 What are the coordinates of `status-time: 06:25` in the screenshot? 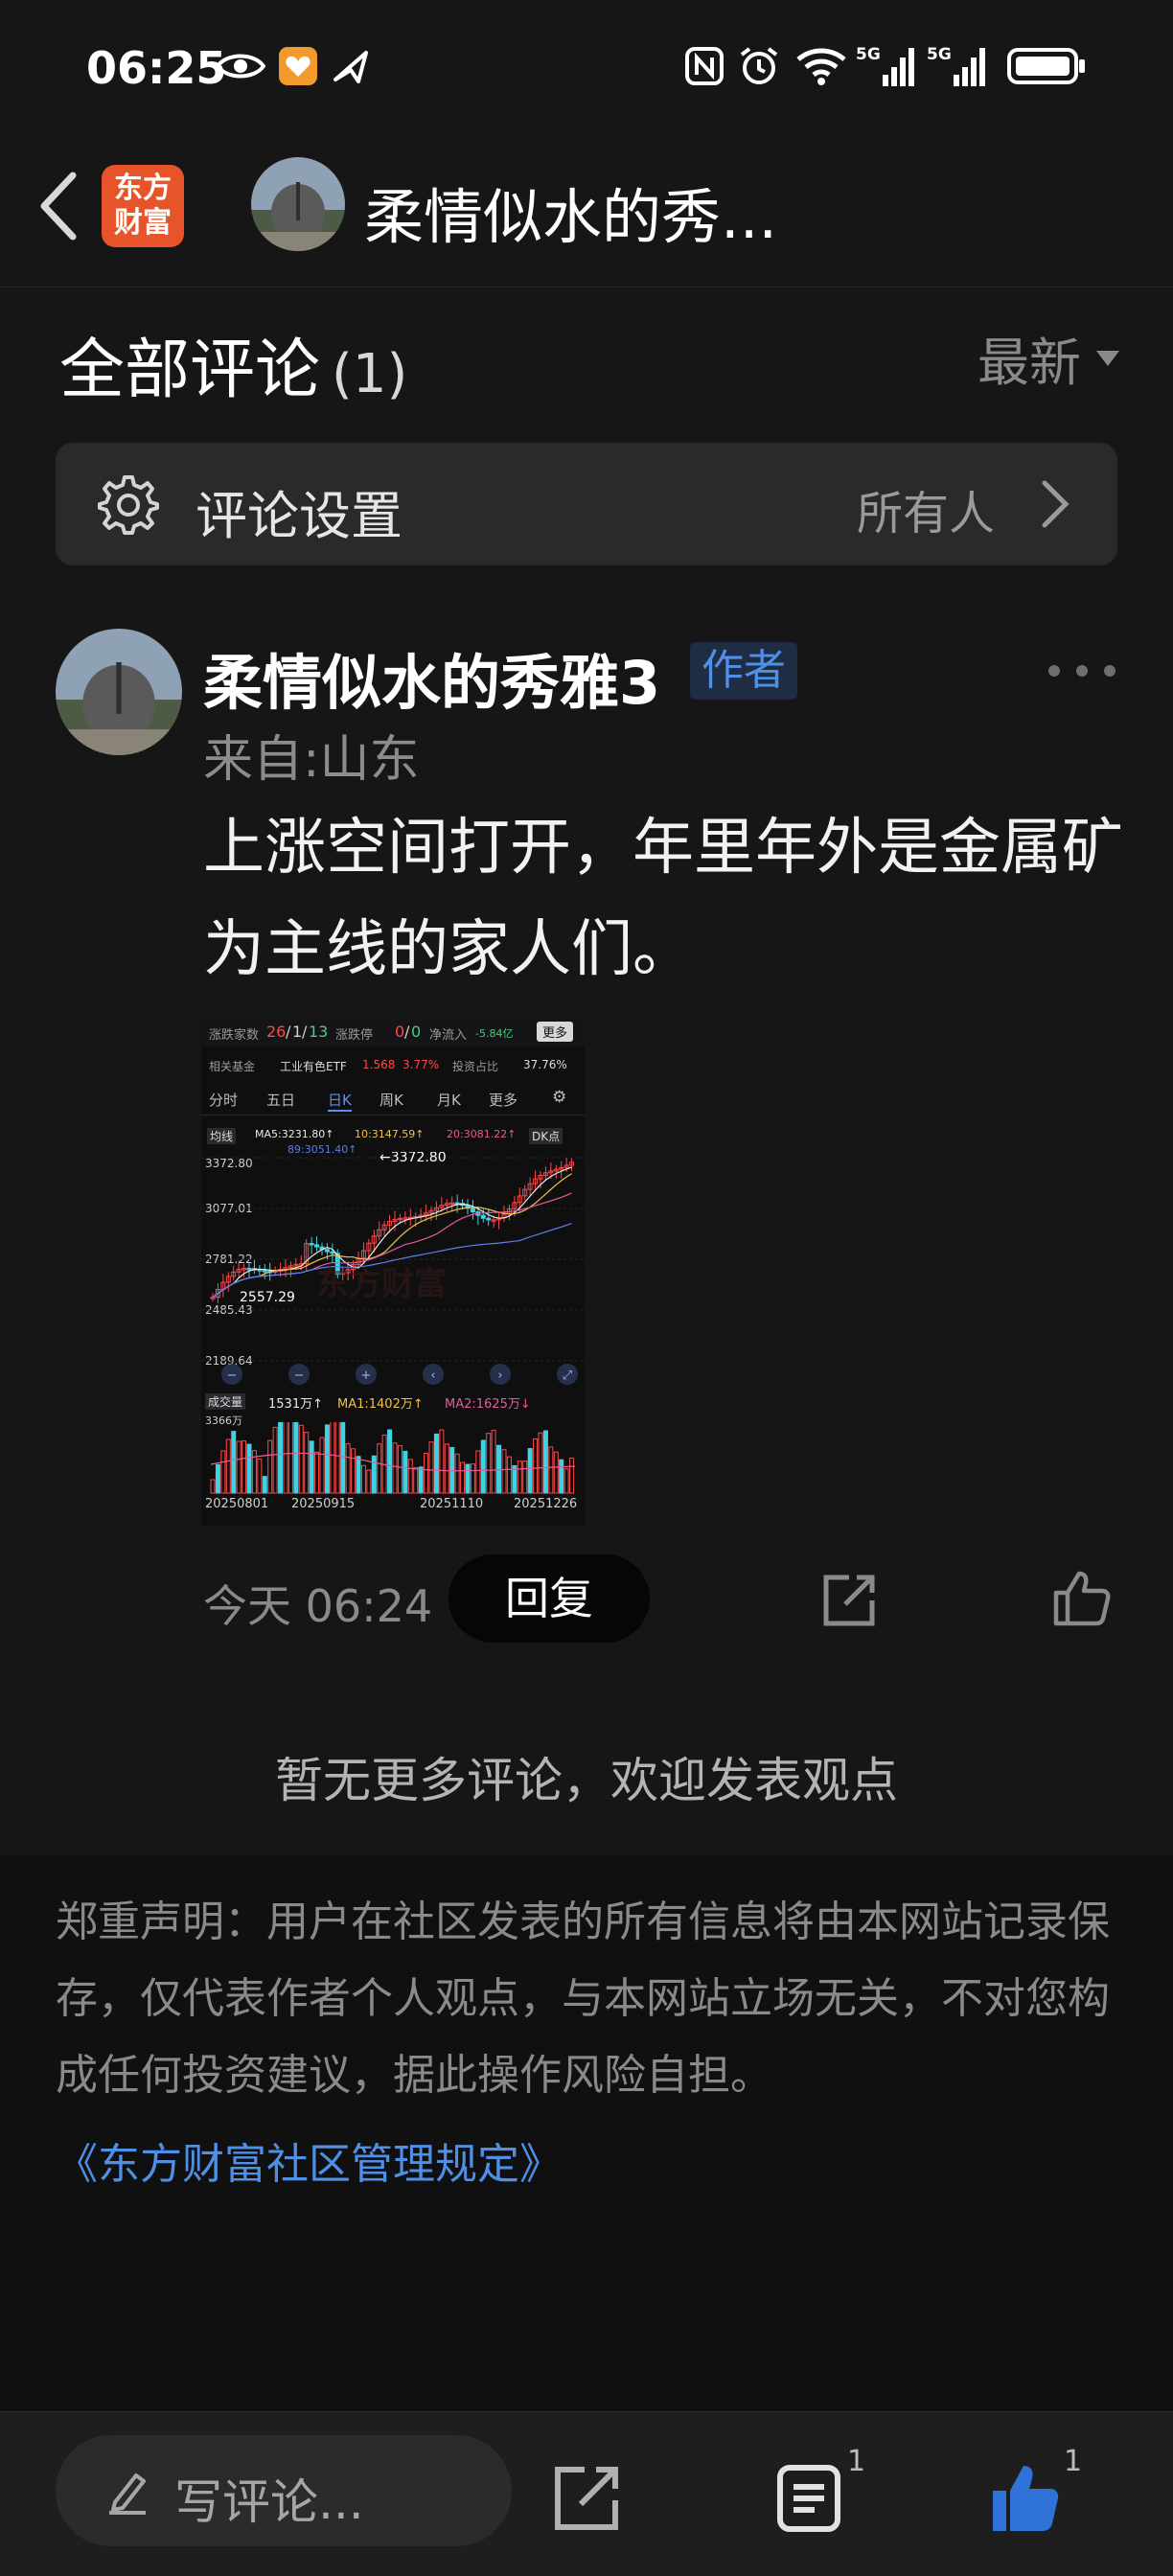 It's located at (156, 68).